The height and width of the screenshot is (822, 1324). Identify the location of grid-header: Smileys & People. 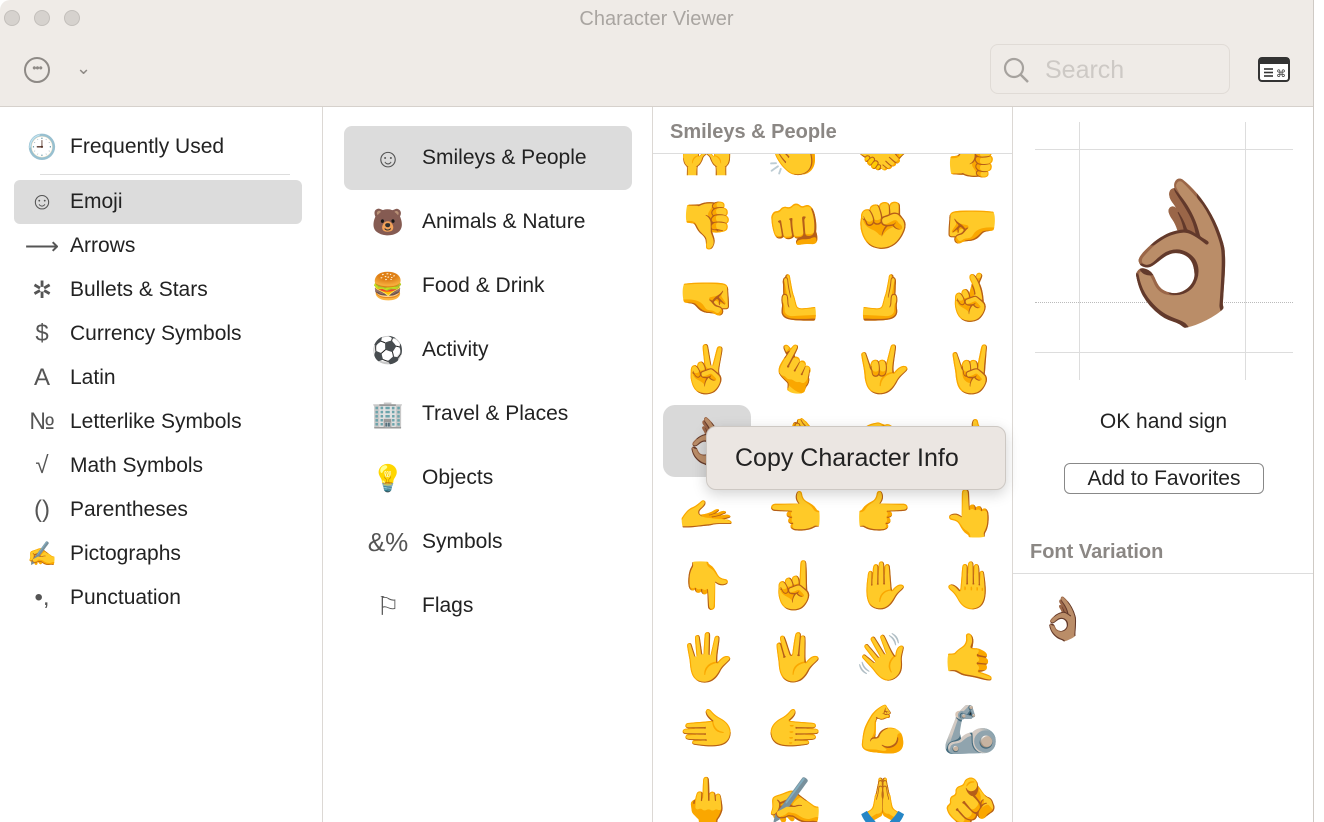
(832, 130).